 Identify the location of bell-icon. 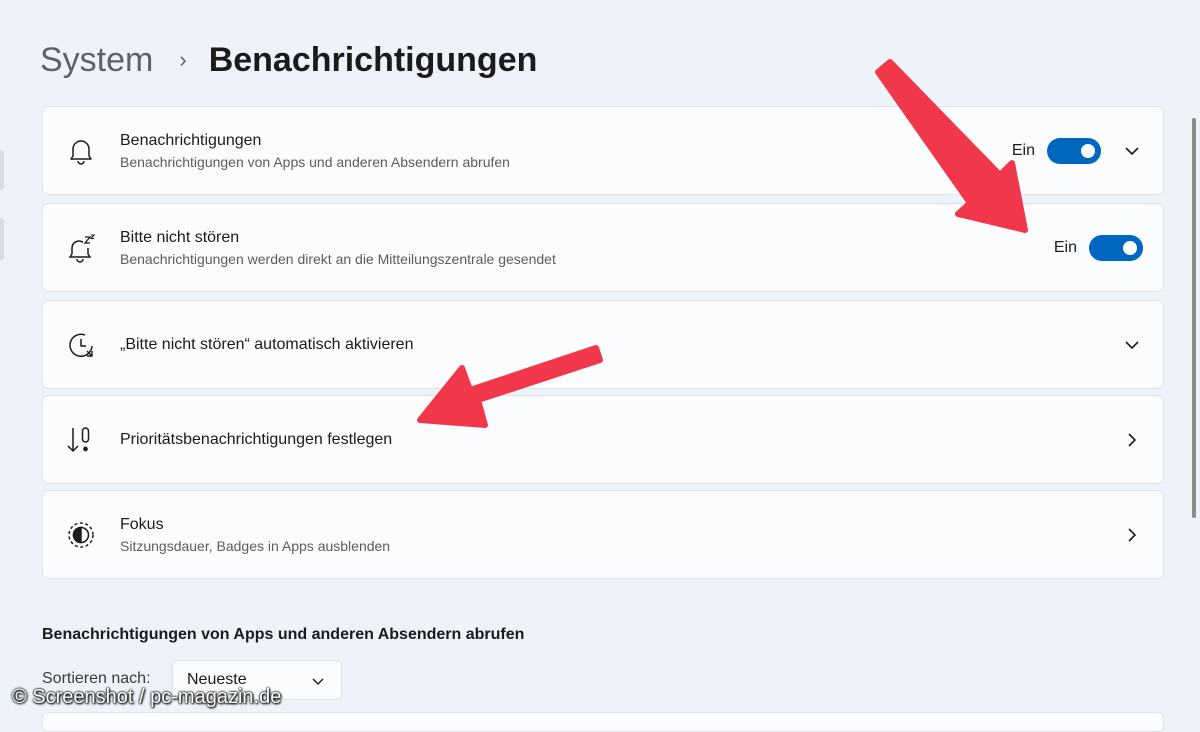
(81, 151).